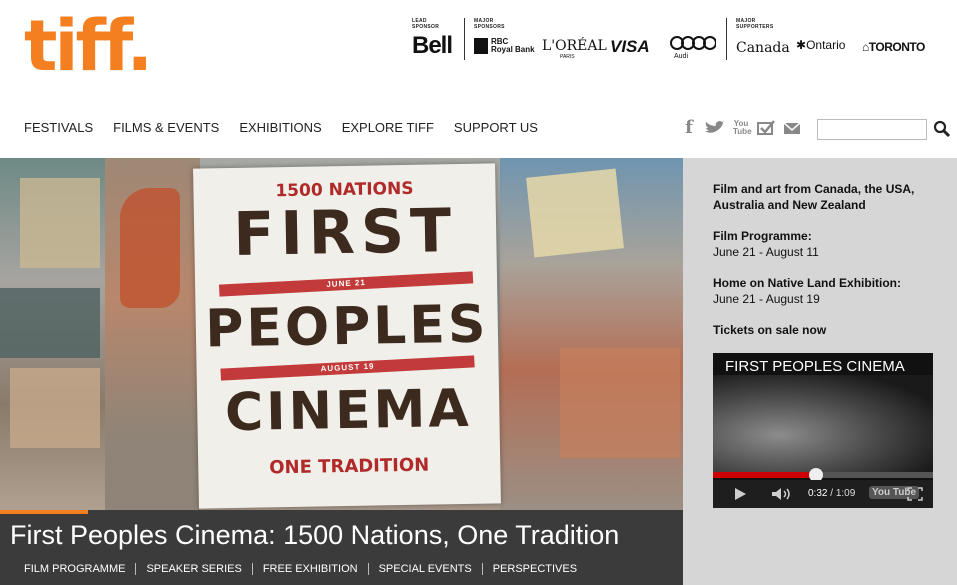 The width and height of the screenshot is (957, 585). I want to click on tickets-block: Tickets on sale now, so click(769, 330).